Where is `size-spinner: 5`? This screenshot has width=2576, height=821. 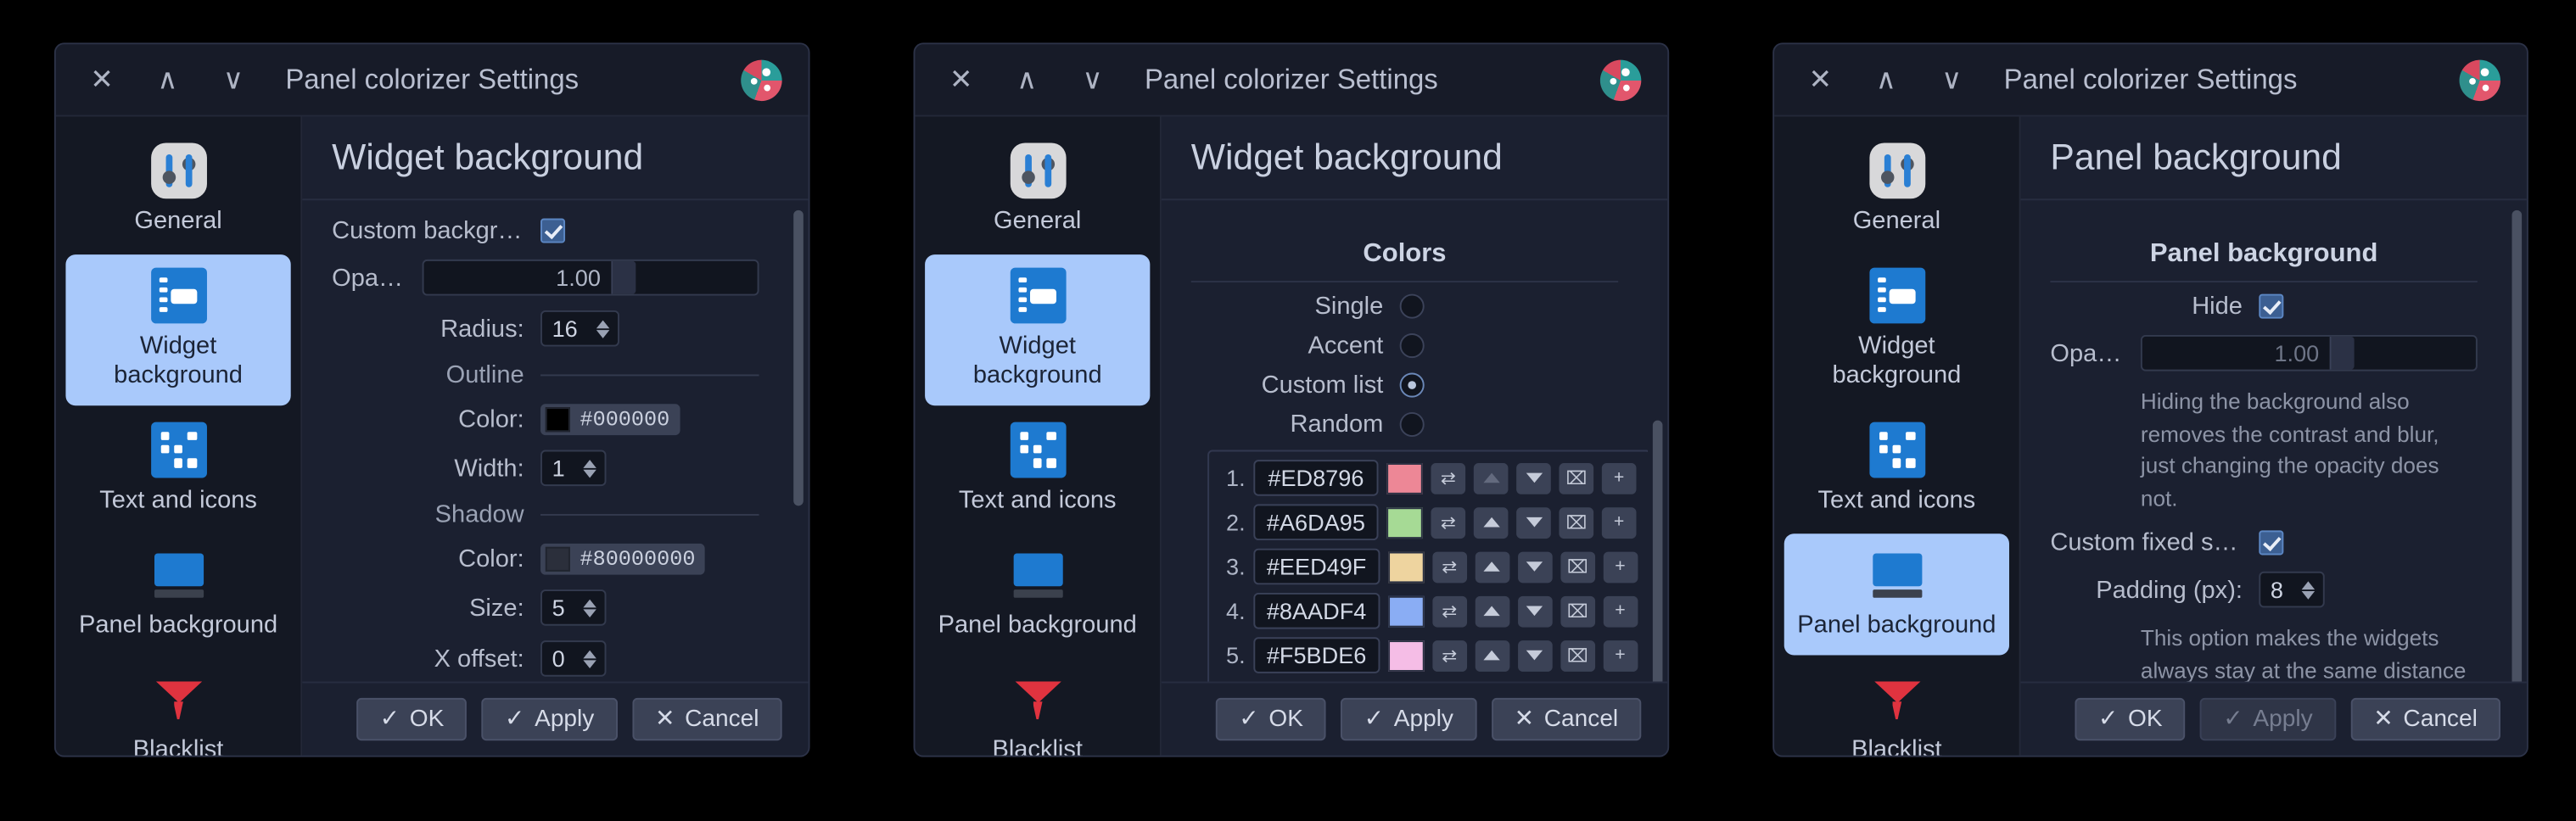
size-spinner: 5 is located at coordinates (574, 607).